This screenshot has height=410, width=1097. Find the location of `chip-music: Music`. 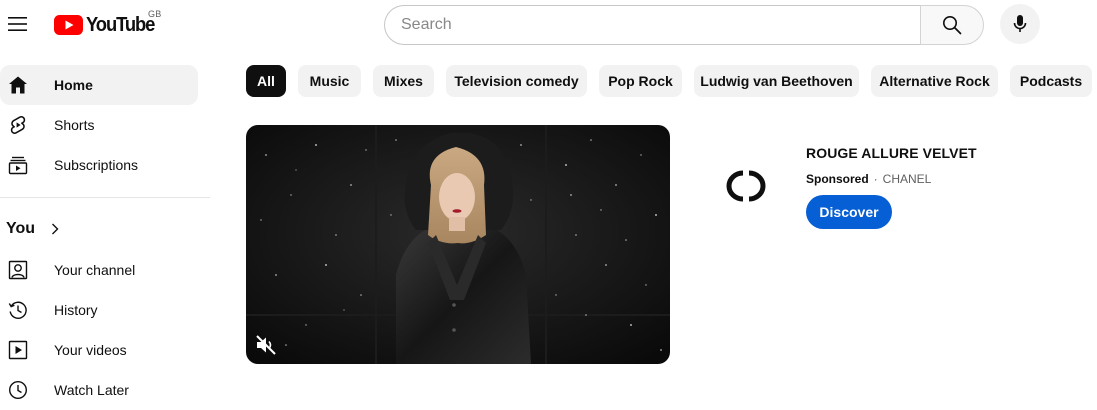

chip-music: Music is located at coordinates (329, 81).